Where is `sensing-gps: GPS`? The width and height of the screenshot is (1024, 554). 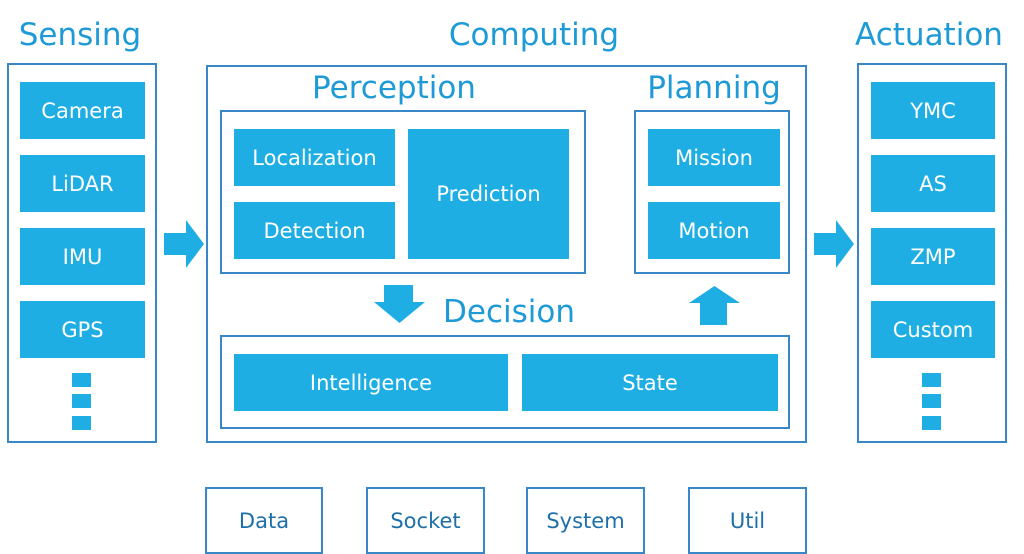 sensing-gps: GPS is located at coordinates (82, 329).